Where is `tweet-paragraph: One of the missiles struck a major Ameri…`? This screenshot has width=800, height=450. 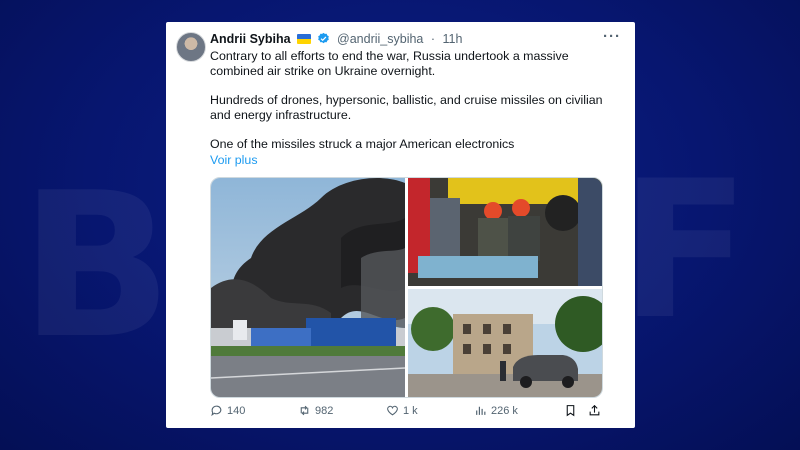 tweet-paragraph: One of the missiles struck a major Ameri… is located at coordinates (362, 144).